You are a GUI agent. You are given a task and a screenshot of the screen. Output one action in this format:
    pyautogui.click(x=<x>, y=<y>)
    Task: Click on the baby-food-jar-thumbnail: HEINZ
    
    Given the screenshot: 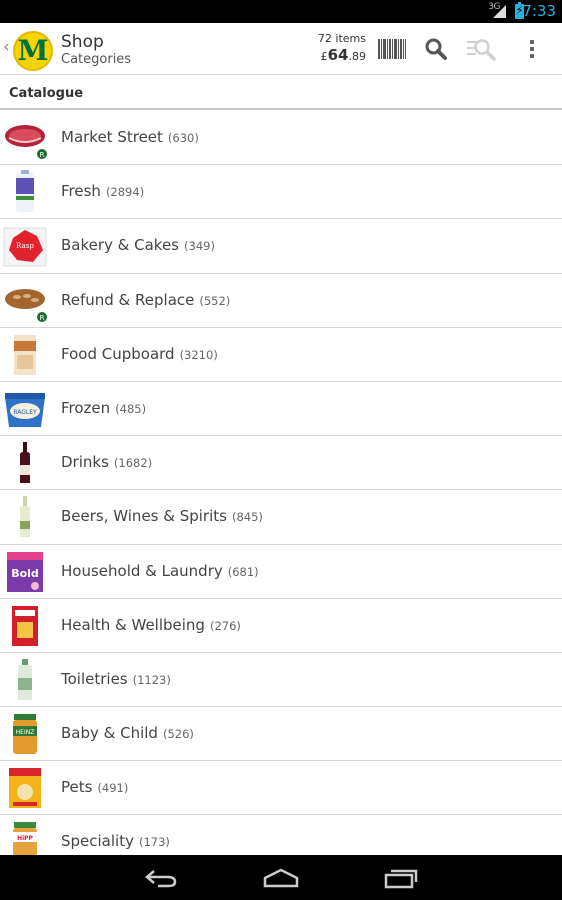 What is the action you would take?
    pyautogui.click(x=25, y=734)
    